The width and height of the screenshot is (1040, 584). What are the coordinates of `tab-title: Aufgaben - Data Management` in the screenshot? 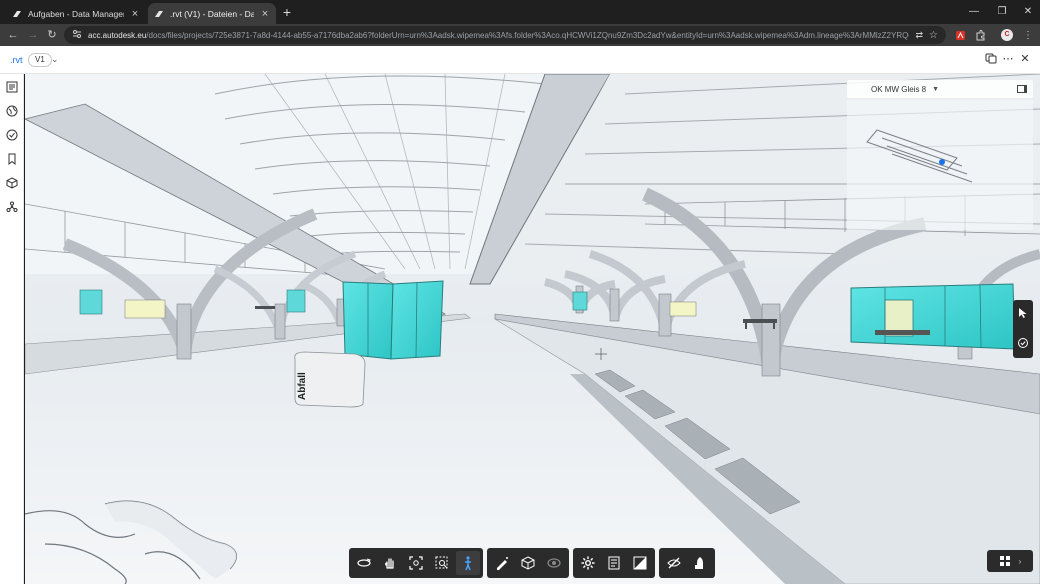 It's located at (76, 13).